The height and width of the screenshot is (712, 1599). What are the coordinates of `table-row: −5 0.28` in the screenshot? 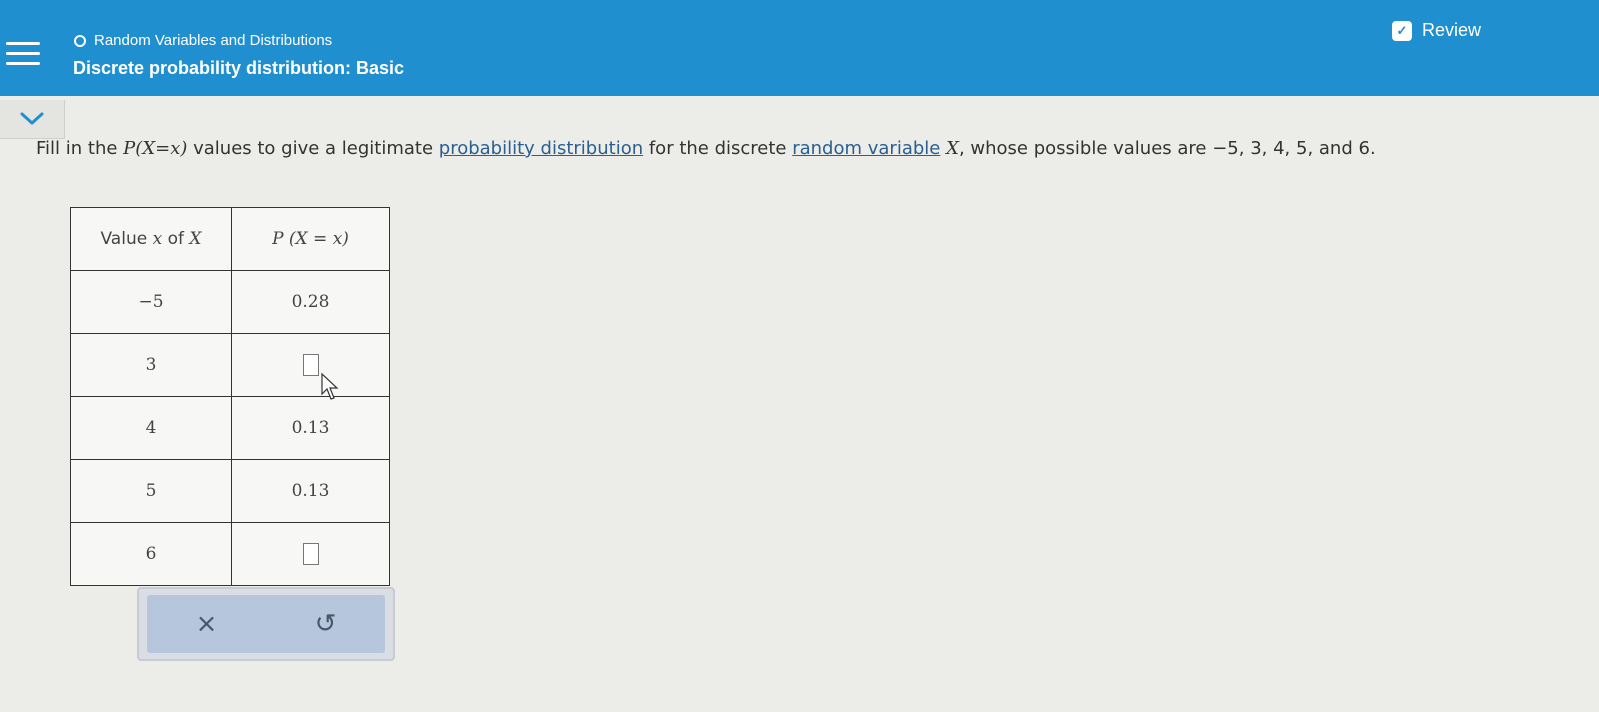 It's located at (230, 302).